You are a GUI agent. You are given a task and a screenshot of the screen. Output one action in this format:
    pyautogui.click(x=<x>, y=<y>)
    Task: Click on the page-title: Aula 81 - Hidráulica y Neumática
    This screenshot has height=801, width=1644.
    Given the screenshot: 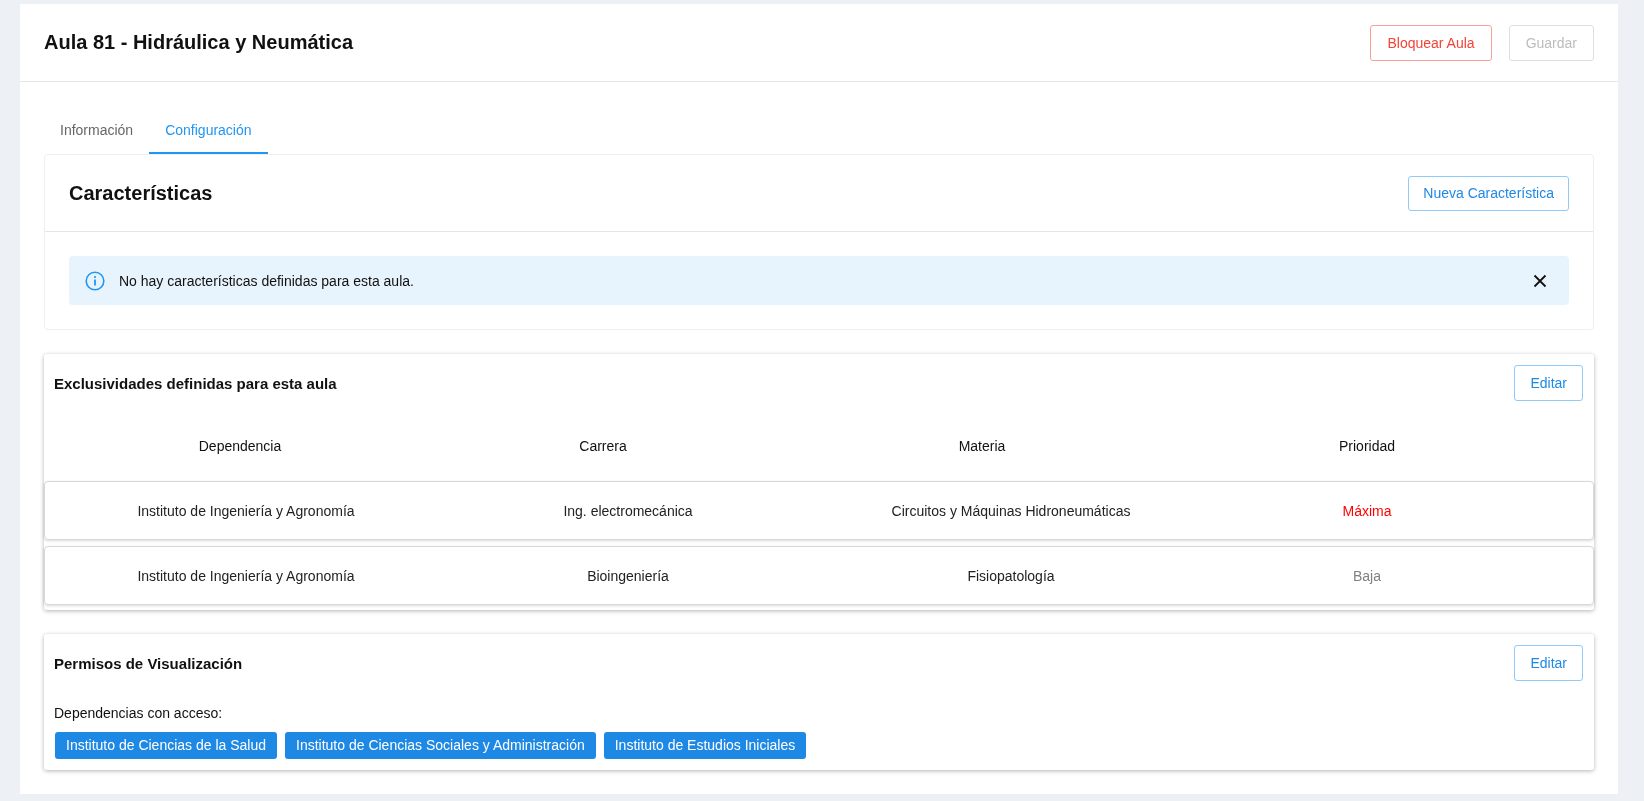 What is the action you would take?
    pyautogui.click(x=198, y=42)
    